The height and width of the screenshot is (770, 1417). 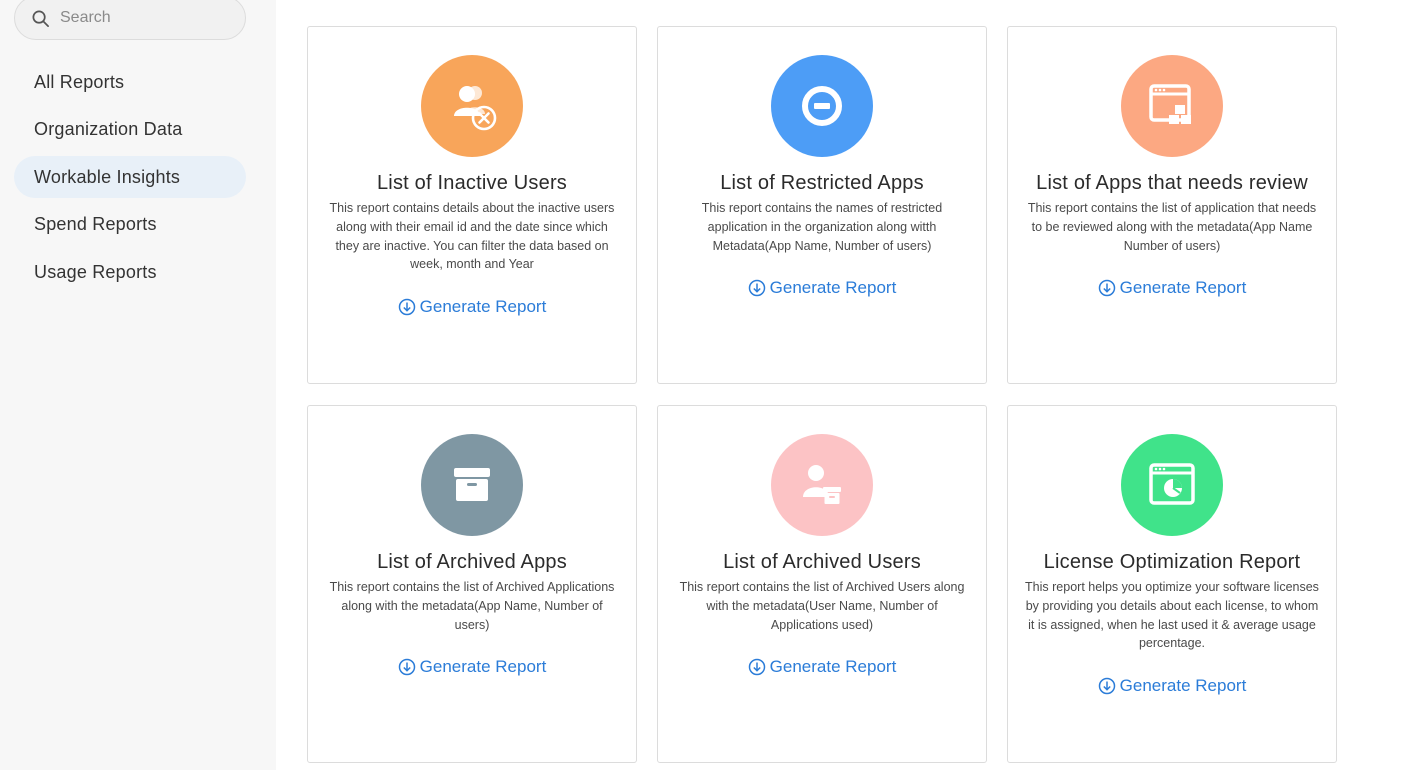 I want to click on report-title: List of Inactive Users, so click(x=472, y=183).